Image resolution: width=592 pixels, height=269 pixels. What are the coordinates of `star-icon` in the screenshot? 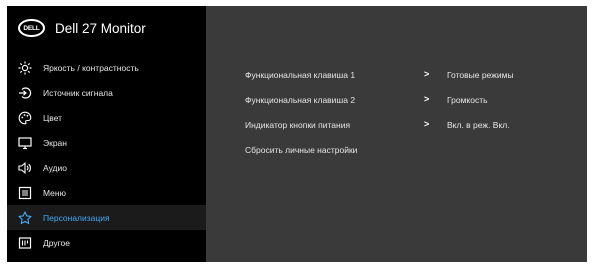 It's located at (25, 217).